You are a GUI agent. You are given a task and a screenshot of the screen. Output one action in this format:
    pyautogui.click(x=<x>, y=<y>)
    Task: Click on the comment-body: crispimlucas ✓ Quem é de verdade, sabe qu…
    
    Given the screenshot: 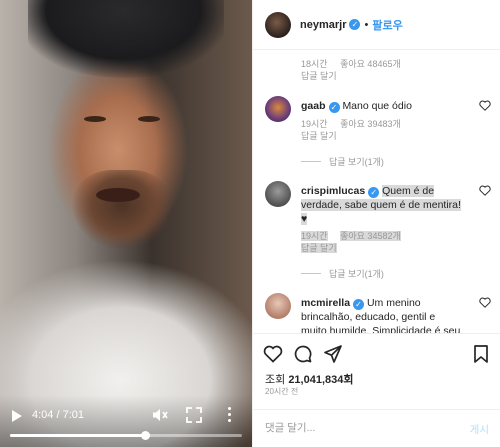 What is the action you would take?
    pyautogui.click(x=381, y=205)
    